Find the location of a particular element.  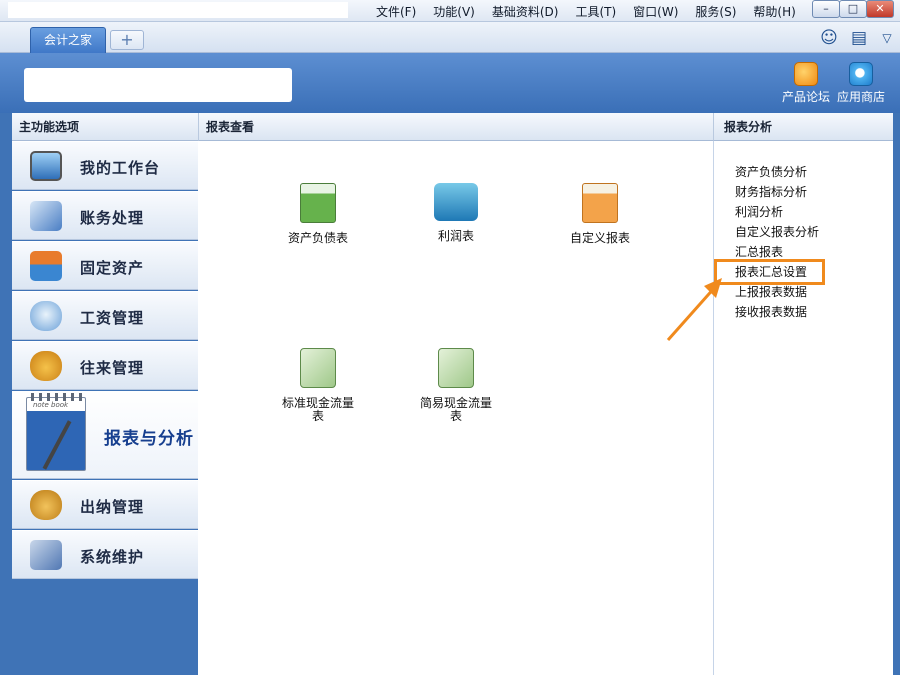

logo-redacted is located at coordinates (158, 85).